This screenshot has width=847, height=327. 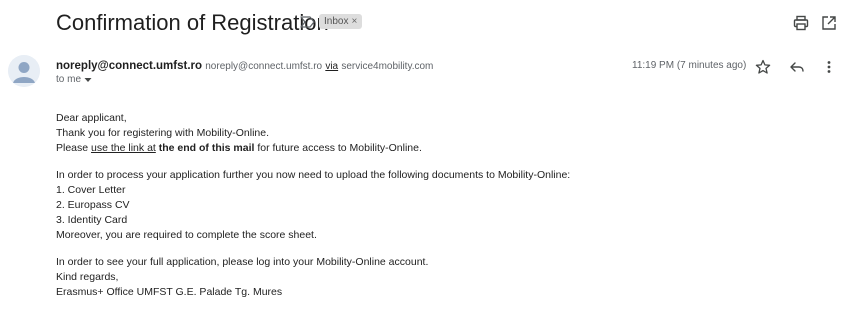 What do you see at coordinates (205, 148) in the screenshot?
I see `body-access-bold: the end of this mail` at bounding box center [205, 148].